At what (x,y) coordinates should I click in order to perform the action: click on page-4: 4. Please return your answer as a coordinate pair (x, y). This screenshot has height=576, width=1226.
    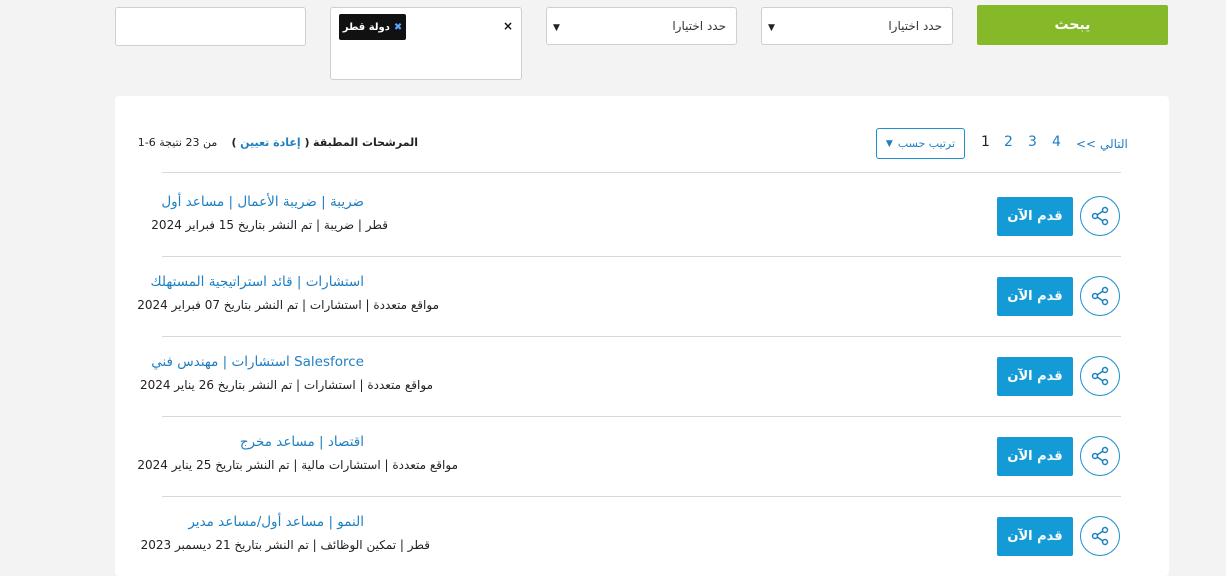
    Looking at the image, I should click on (1056, 142).